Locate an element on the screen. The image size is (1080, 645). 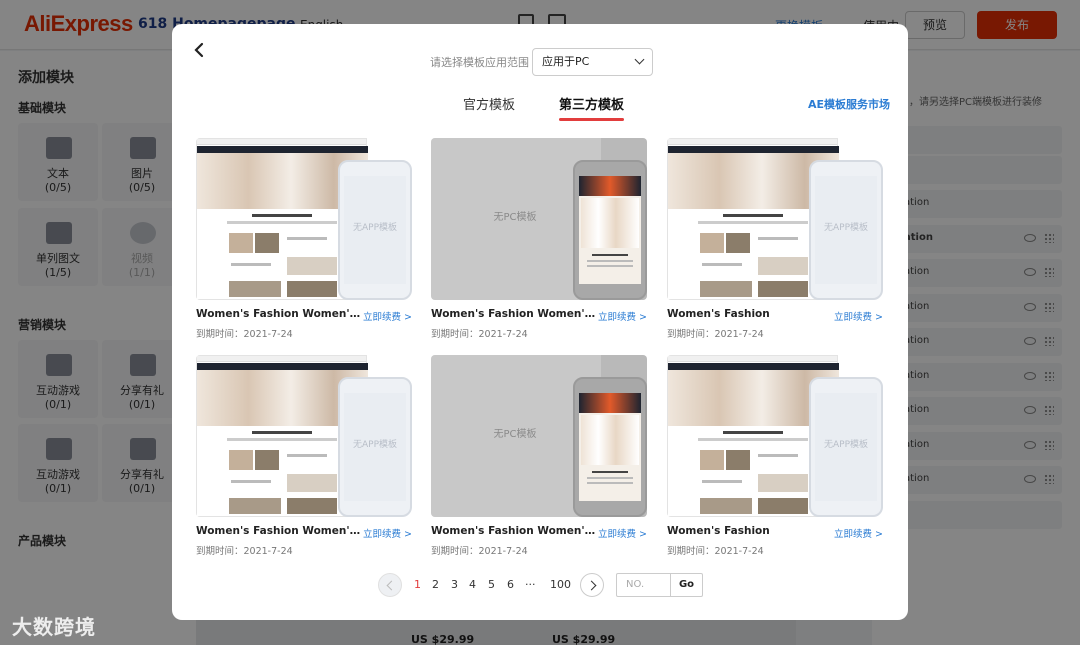
page-1: 1 is located at coordinates (417, 584).